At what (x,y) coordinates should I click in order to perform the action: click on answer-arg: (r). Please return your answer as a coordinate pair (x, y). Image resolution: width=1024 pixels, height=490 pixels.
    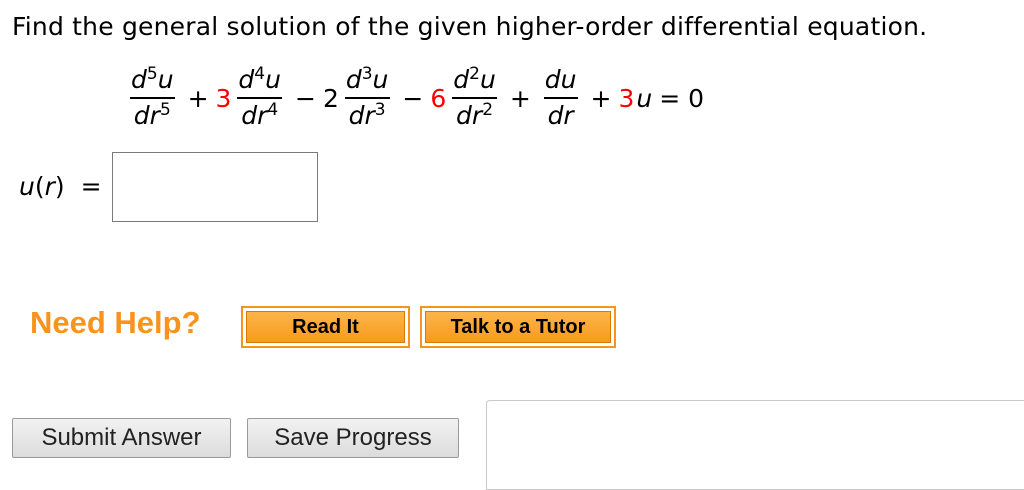
    Looking at the image, I should click on (50, 186).